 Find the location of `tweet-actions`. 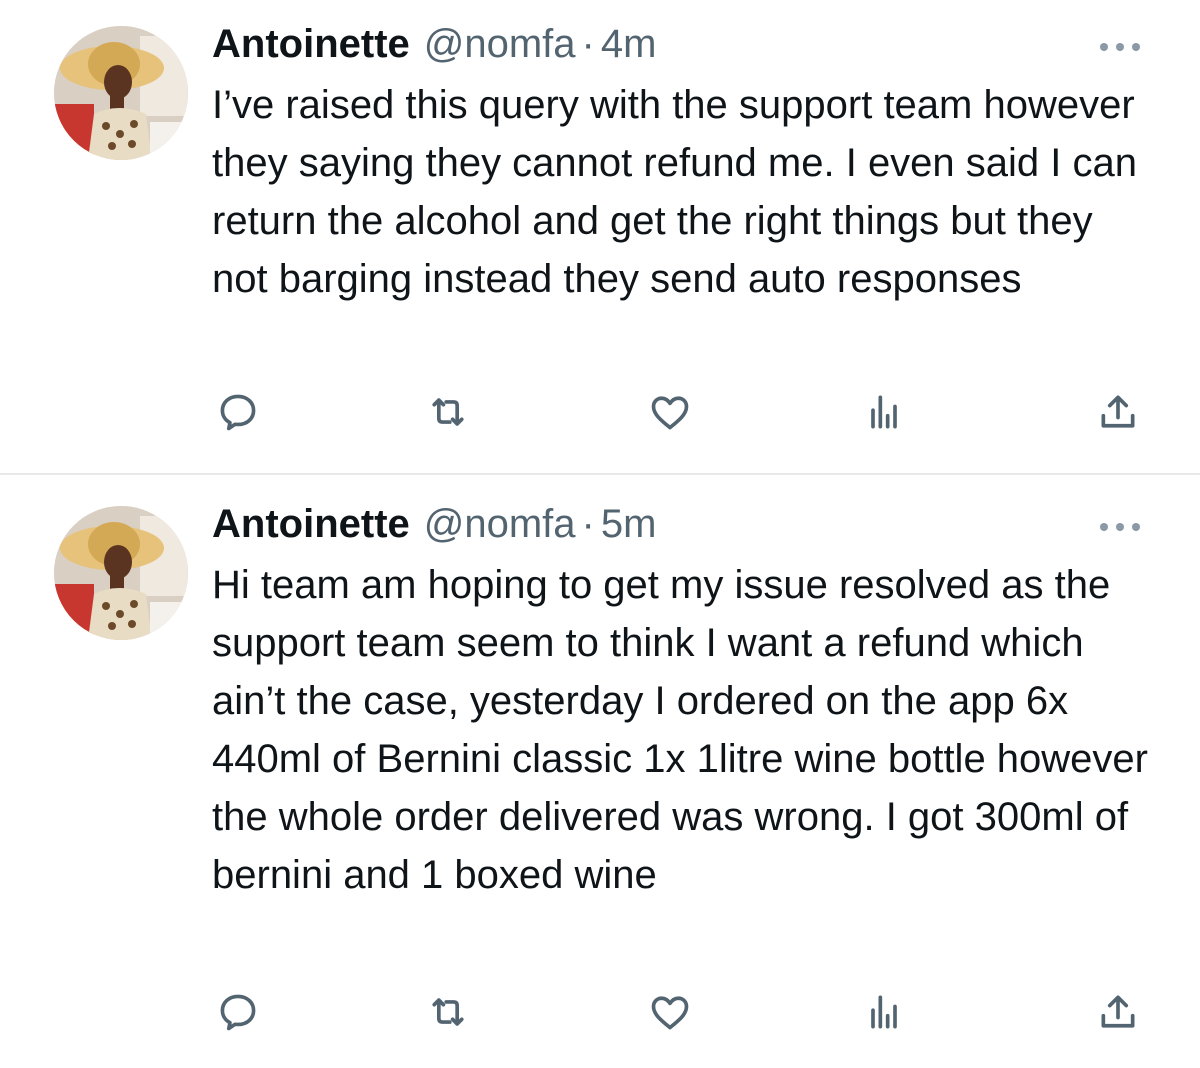

tweet-actions is located at coordinates (677, 1012).